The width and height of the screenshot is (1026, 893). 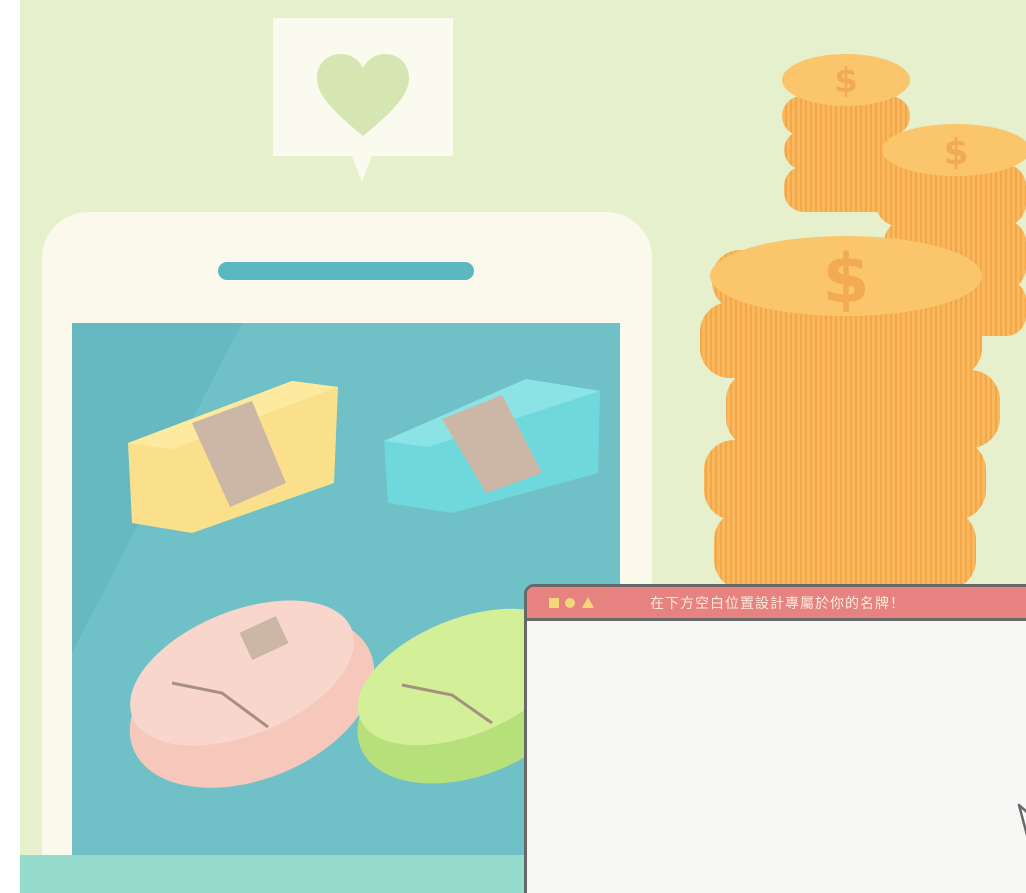 I want to click on speech-bubble-tail, so click(x=362, y=169).